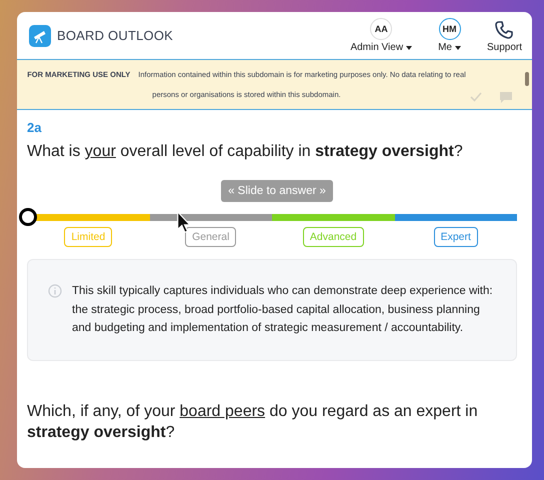 The height and width of the screenshot is (480, 544). Describe the element at coordinates (449, 47) in the screenshot. I see `nav-label: Me` at that location.